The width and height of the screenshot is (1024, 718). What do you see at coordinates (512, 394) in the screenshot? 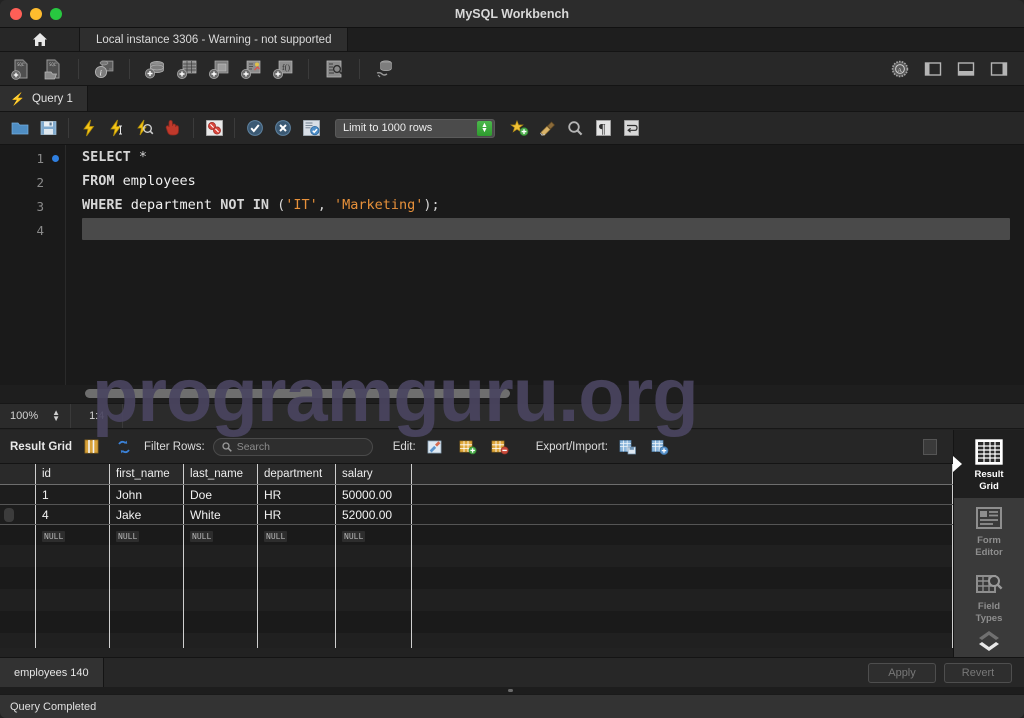
I see `editor-horizontal-scrollbar` at bounding box center [512, 394].